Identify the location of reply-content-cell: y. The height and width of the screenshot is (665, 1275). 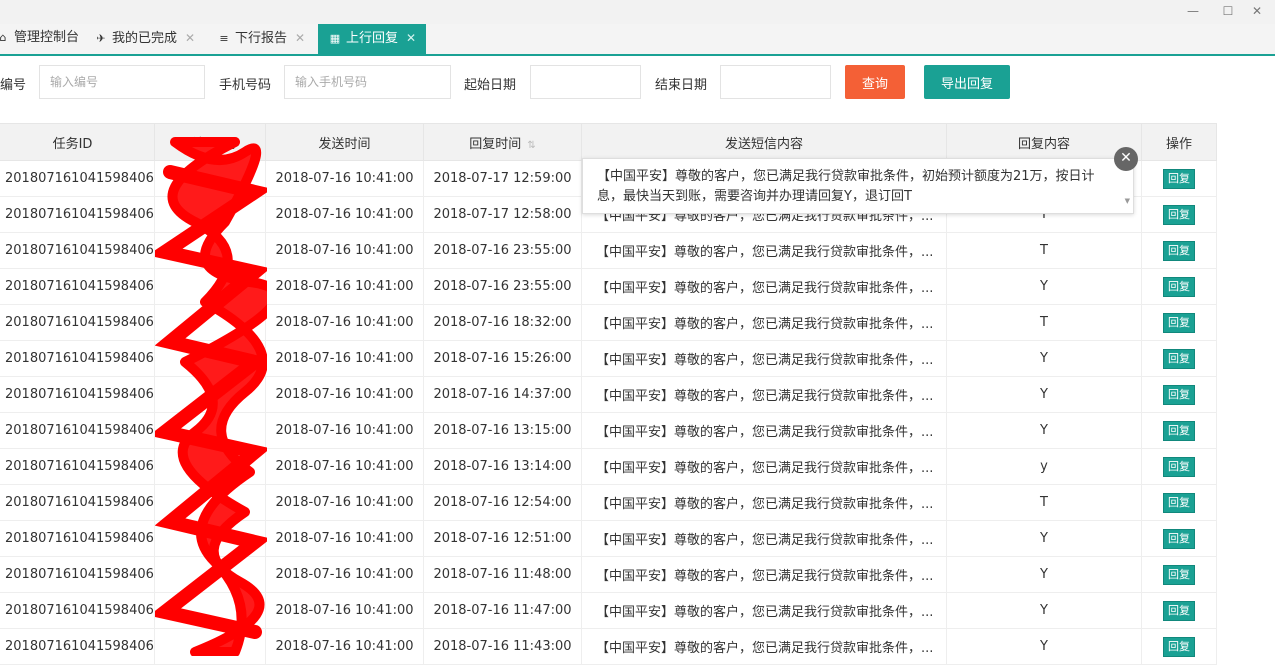
(1044, 466).